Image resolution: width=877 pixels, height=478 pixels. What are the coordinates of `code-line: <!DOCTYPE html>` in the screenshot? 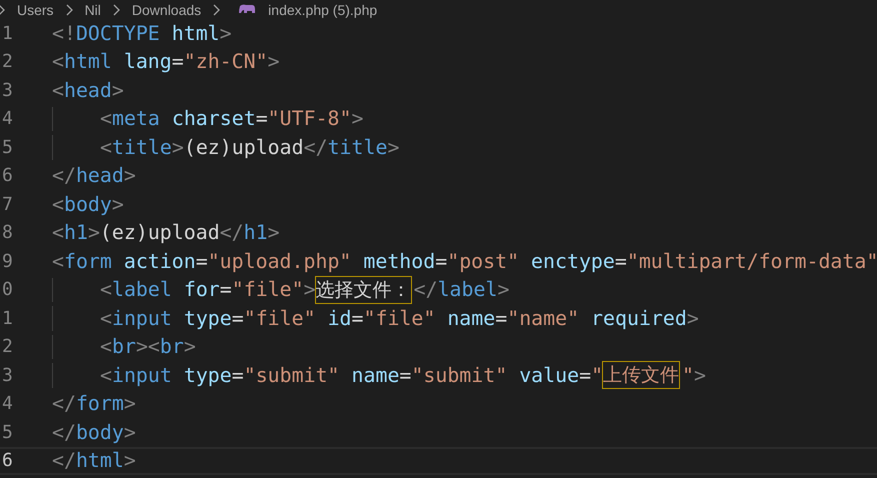 It's located at (142, 33).